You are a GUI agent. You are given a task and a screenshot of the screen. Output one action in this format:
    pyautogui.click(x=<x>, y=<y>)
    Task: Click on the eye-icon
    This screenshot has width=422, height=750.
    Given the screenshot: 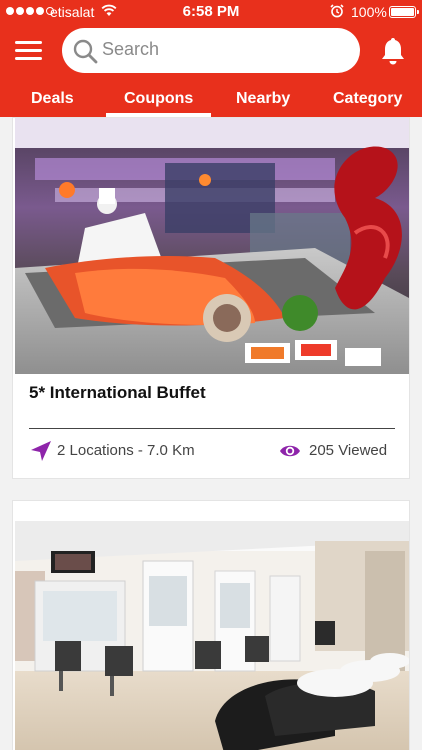 What is the action you would take?
    pyautogui.click(x=290, y=451)
    